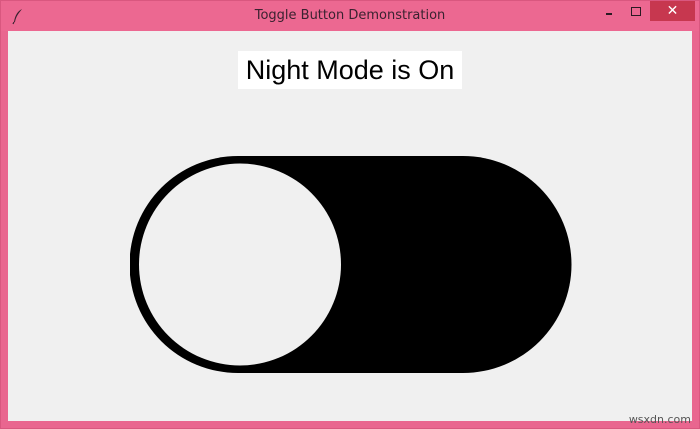 The height and width of the screenshot is (429, 700). I want to click on close-icon: ✕, so click(672, 11).